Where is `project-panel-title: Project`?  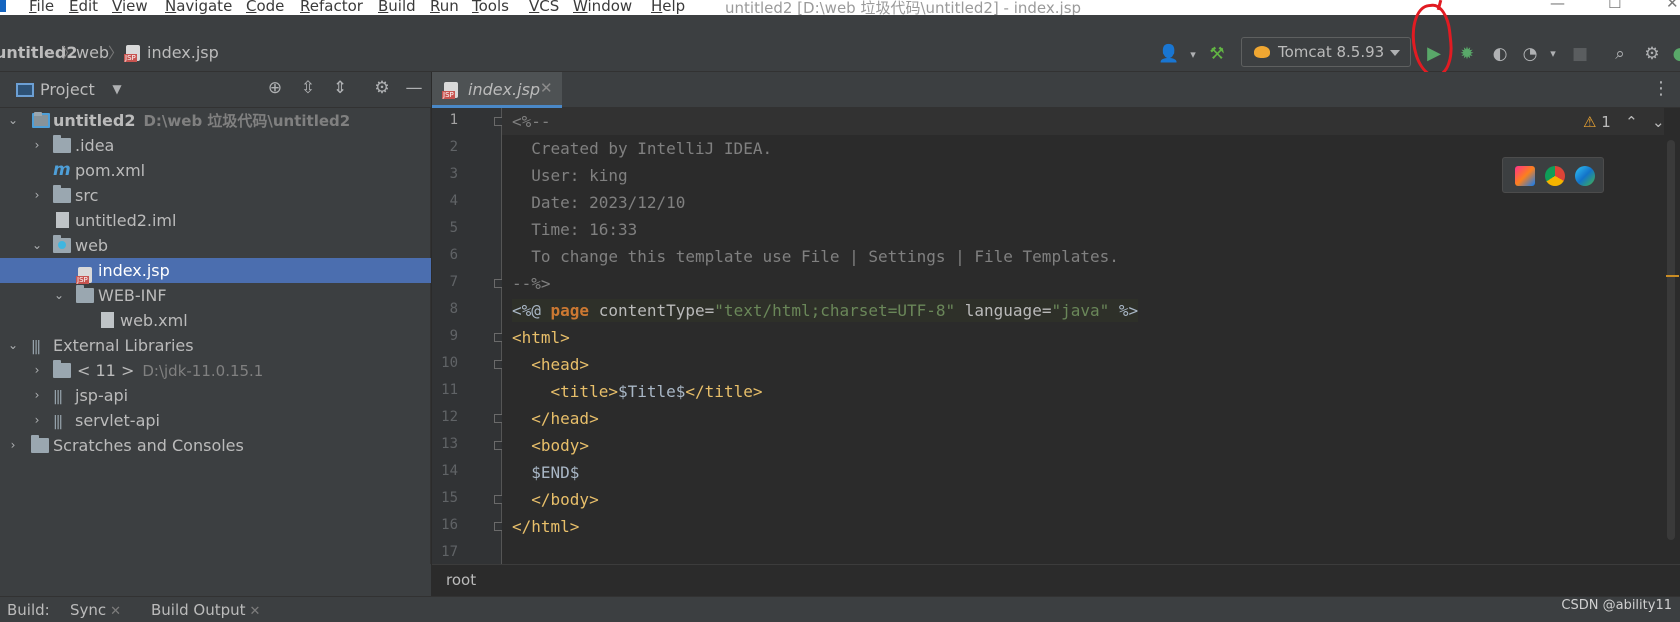
project-panel-title: Project is located at coordinates (67, 89).